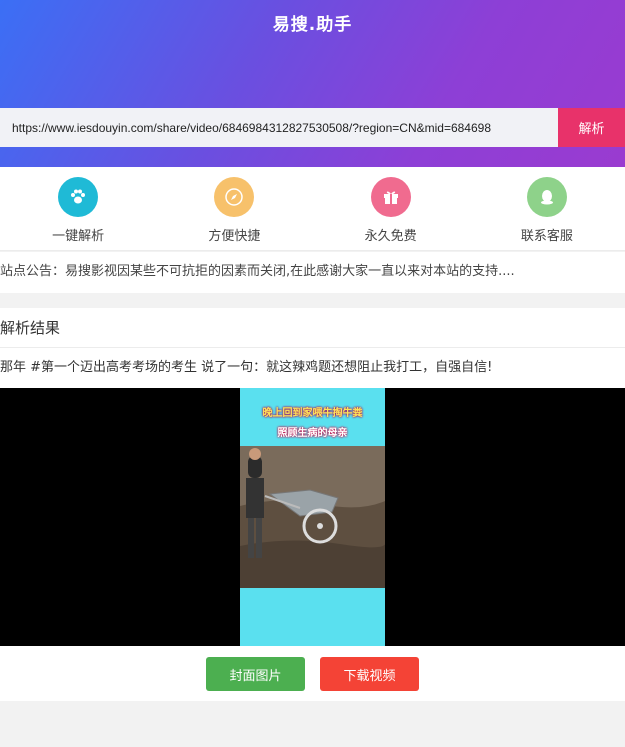  What do you see at coordinates (312, 433) in the screenshot?
I see `video-caption-line2: 照顾生病的母亲` at bounding box center [312, 433].